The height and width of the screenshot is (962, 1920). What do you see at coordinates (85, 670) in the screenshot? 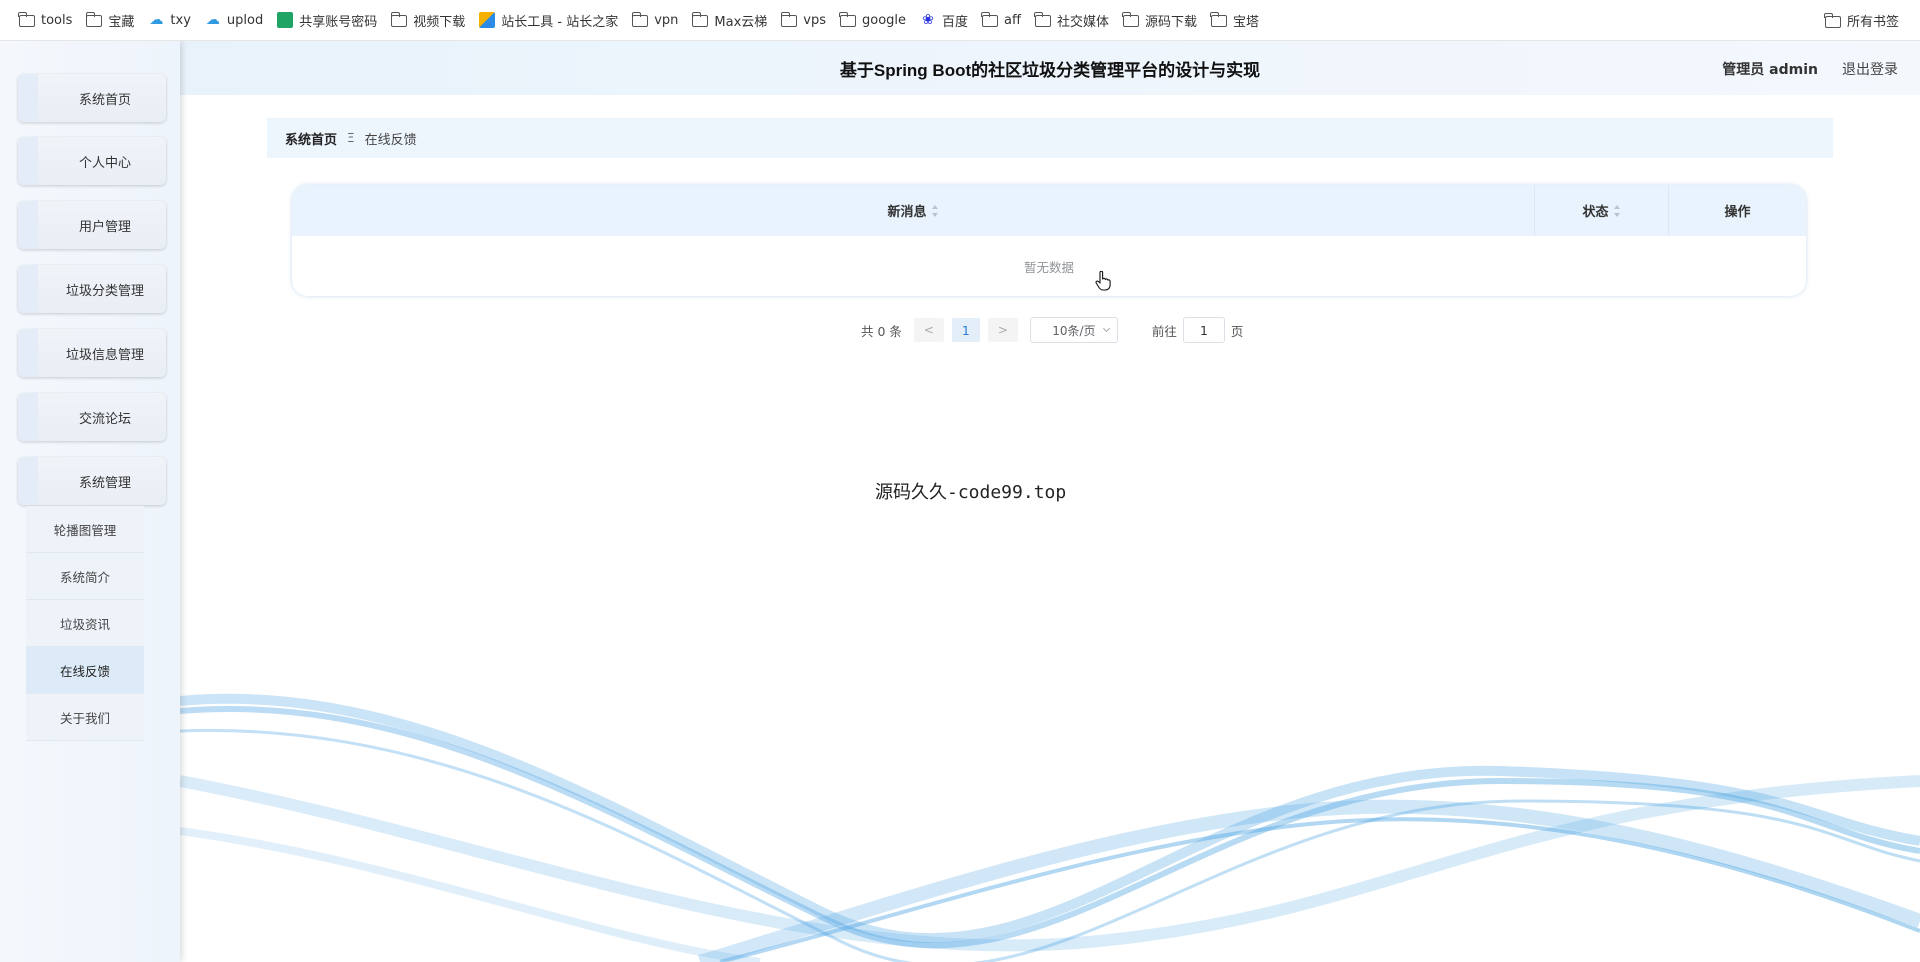
I see `submenu-item-feedback: 在线反馈` at bounding box center [85, 670].